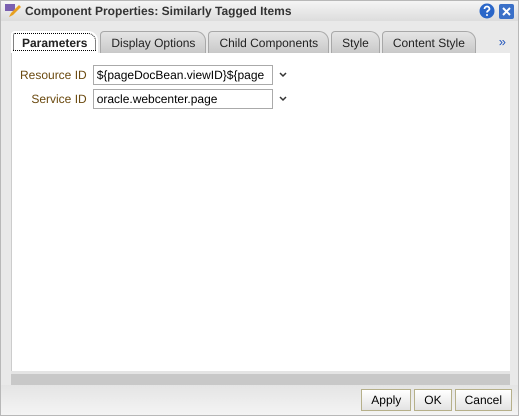 The image size is (519, 416). Describe the element at coordinates (506, 11) in the screenshot. I see `close-icon` at that location.